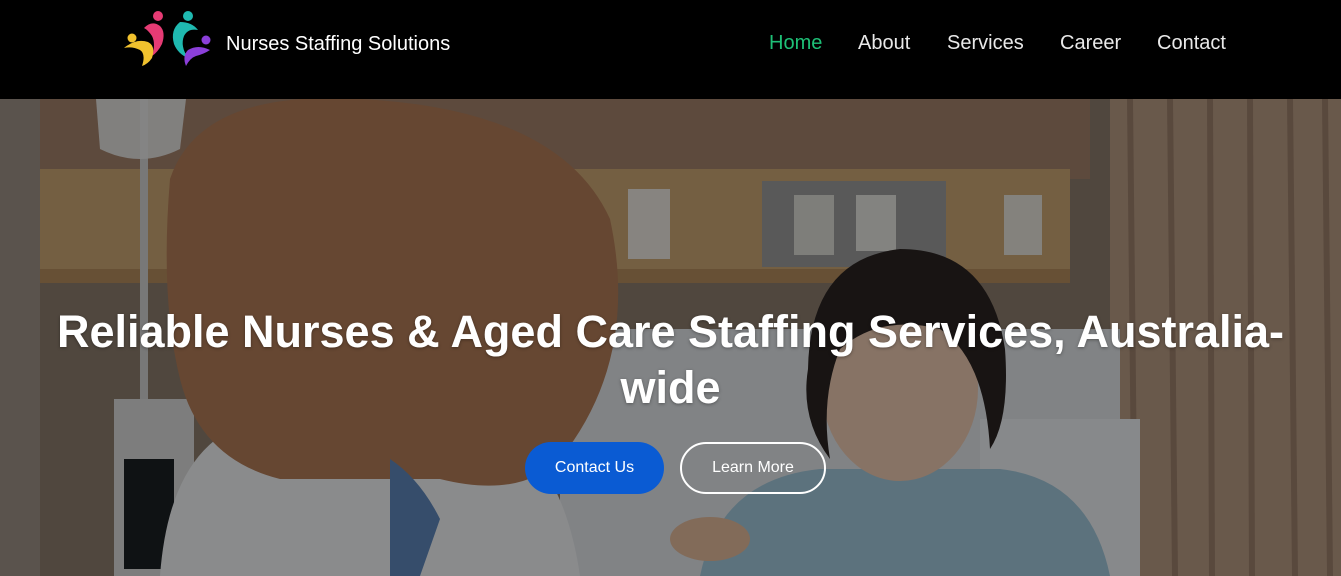 The image size is (1341, 576). Describe the element at coordinates (884, 43) in the screenshot. I see `nav-about: About` at that location.